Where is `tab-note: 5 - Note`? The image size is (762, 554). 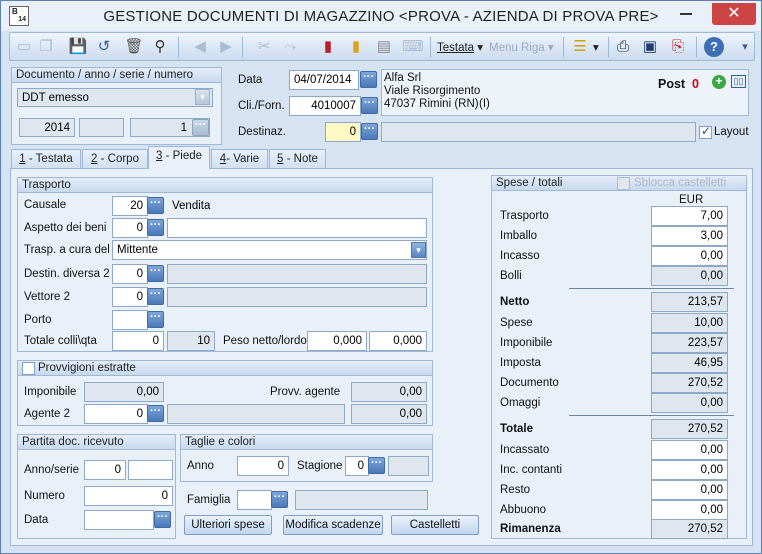
tab-note: 5 - Note is located at coordinates (297, 159).